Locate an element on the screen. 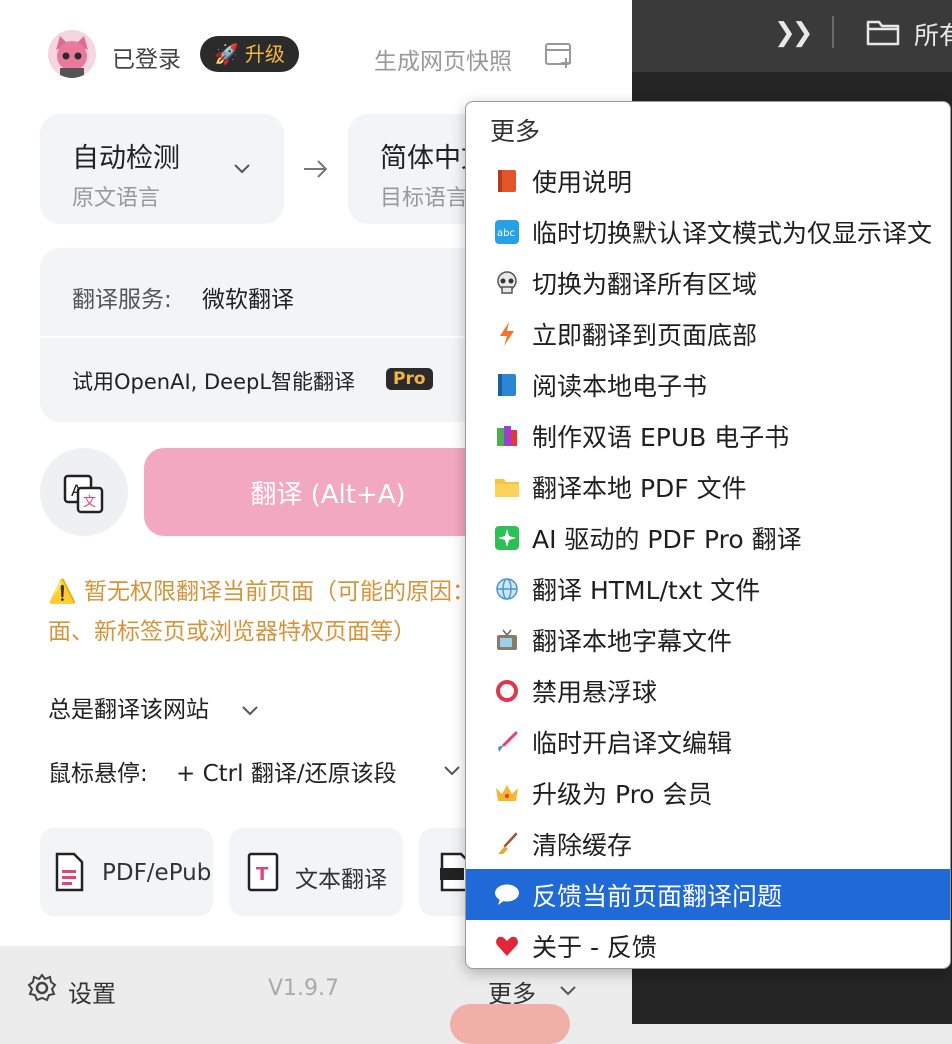 This screenshot has height=1044, width=952. skull-icon is located at coordinates (507, 283).